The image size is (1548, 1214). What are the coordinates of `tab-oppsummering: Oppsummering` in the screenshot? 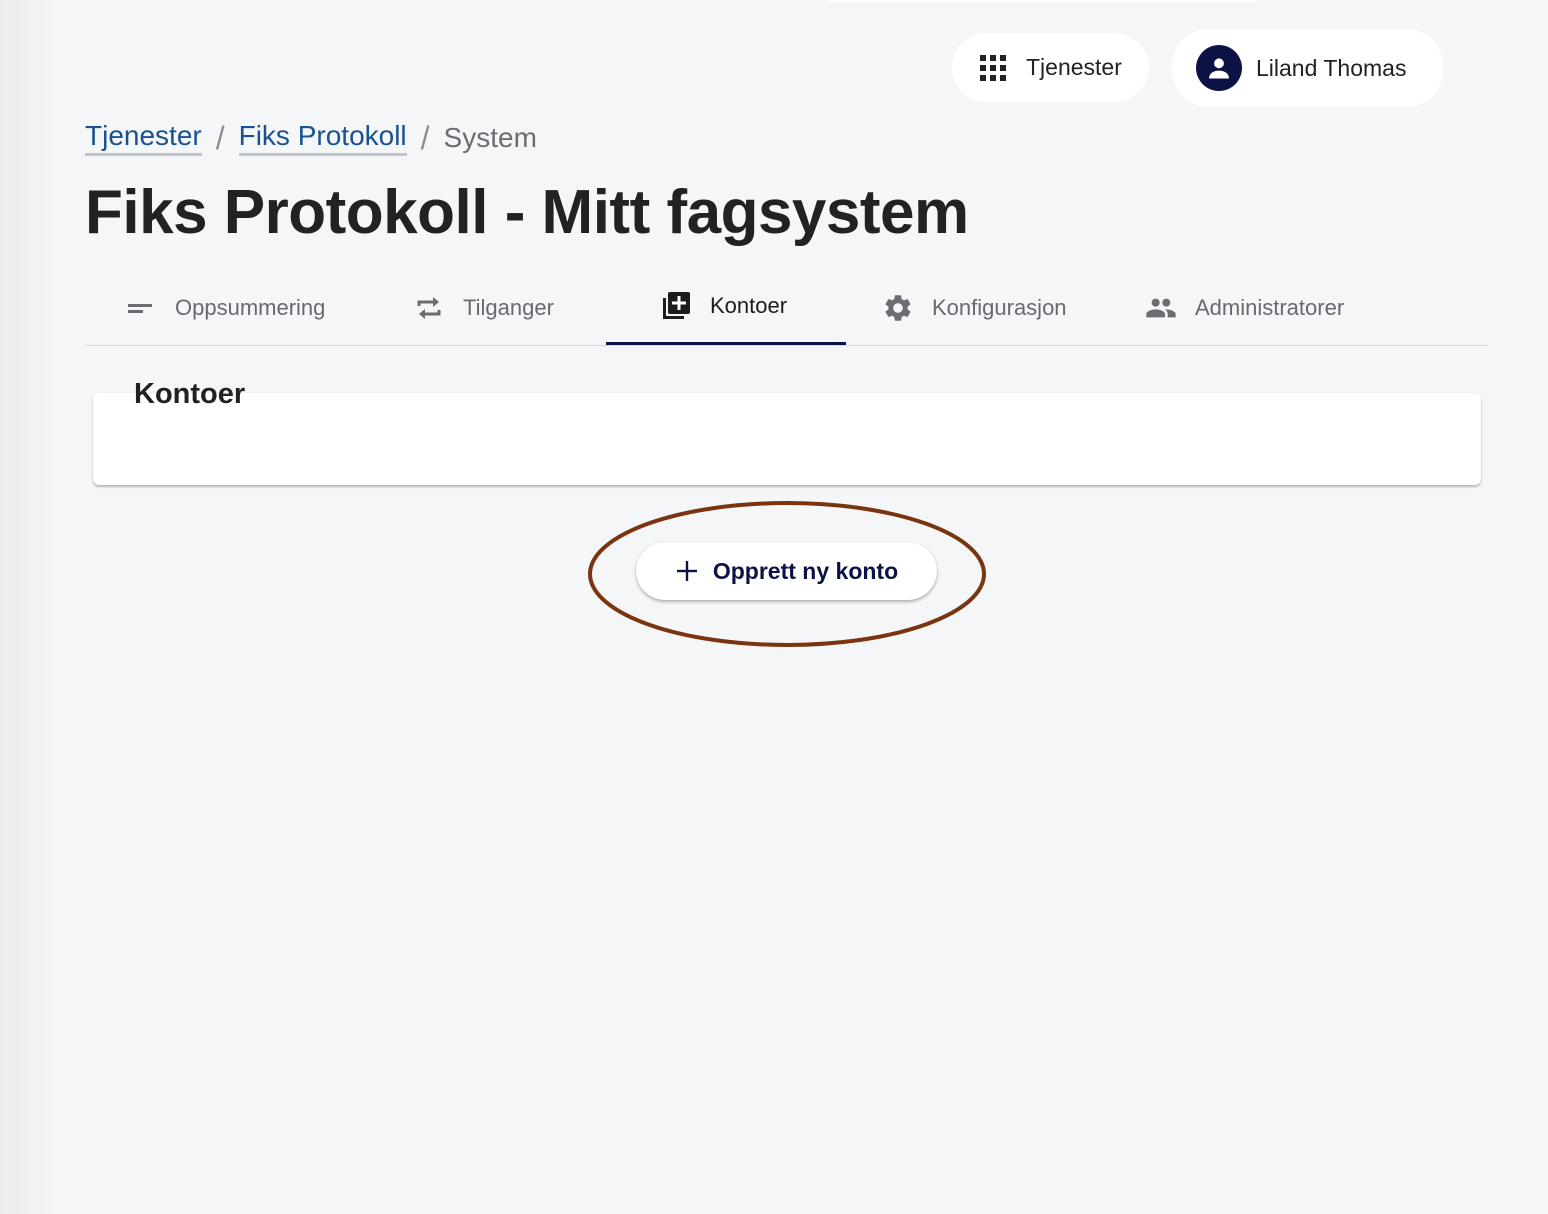 It's located at (225, 307).